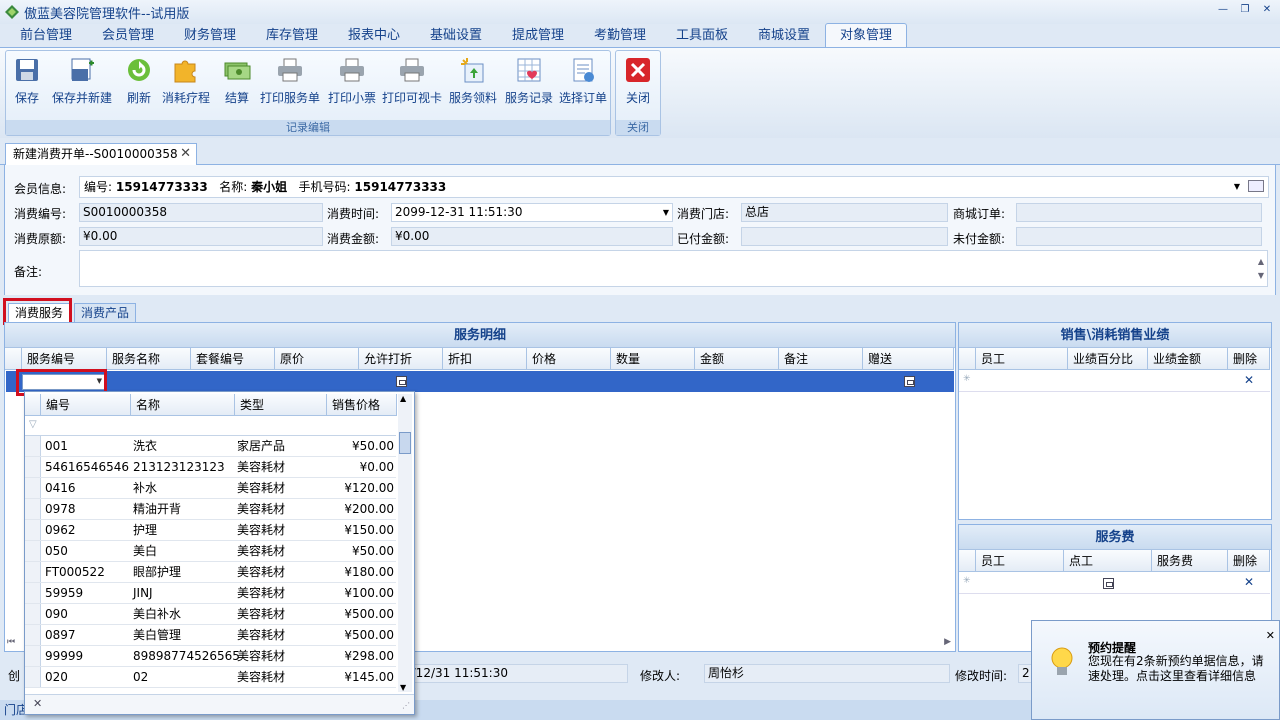  What do you see at coordinates (620, 36) in the screenshot?
I see `tab-attendance: 考勤管理` at bounding box center [620, 36].